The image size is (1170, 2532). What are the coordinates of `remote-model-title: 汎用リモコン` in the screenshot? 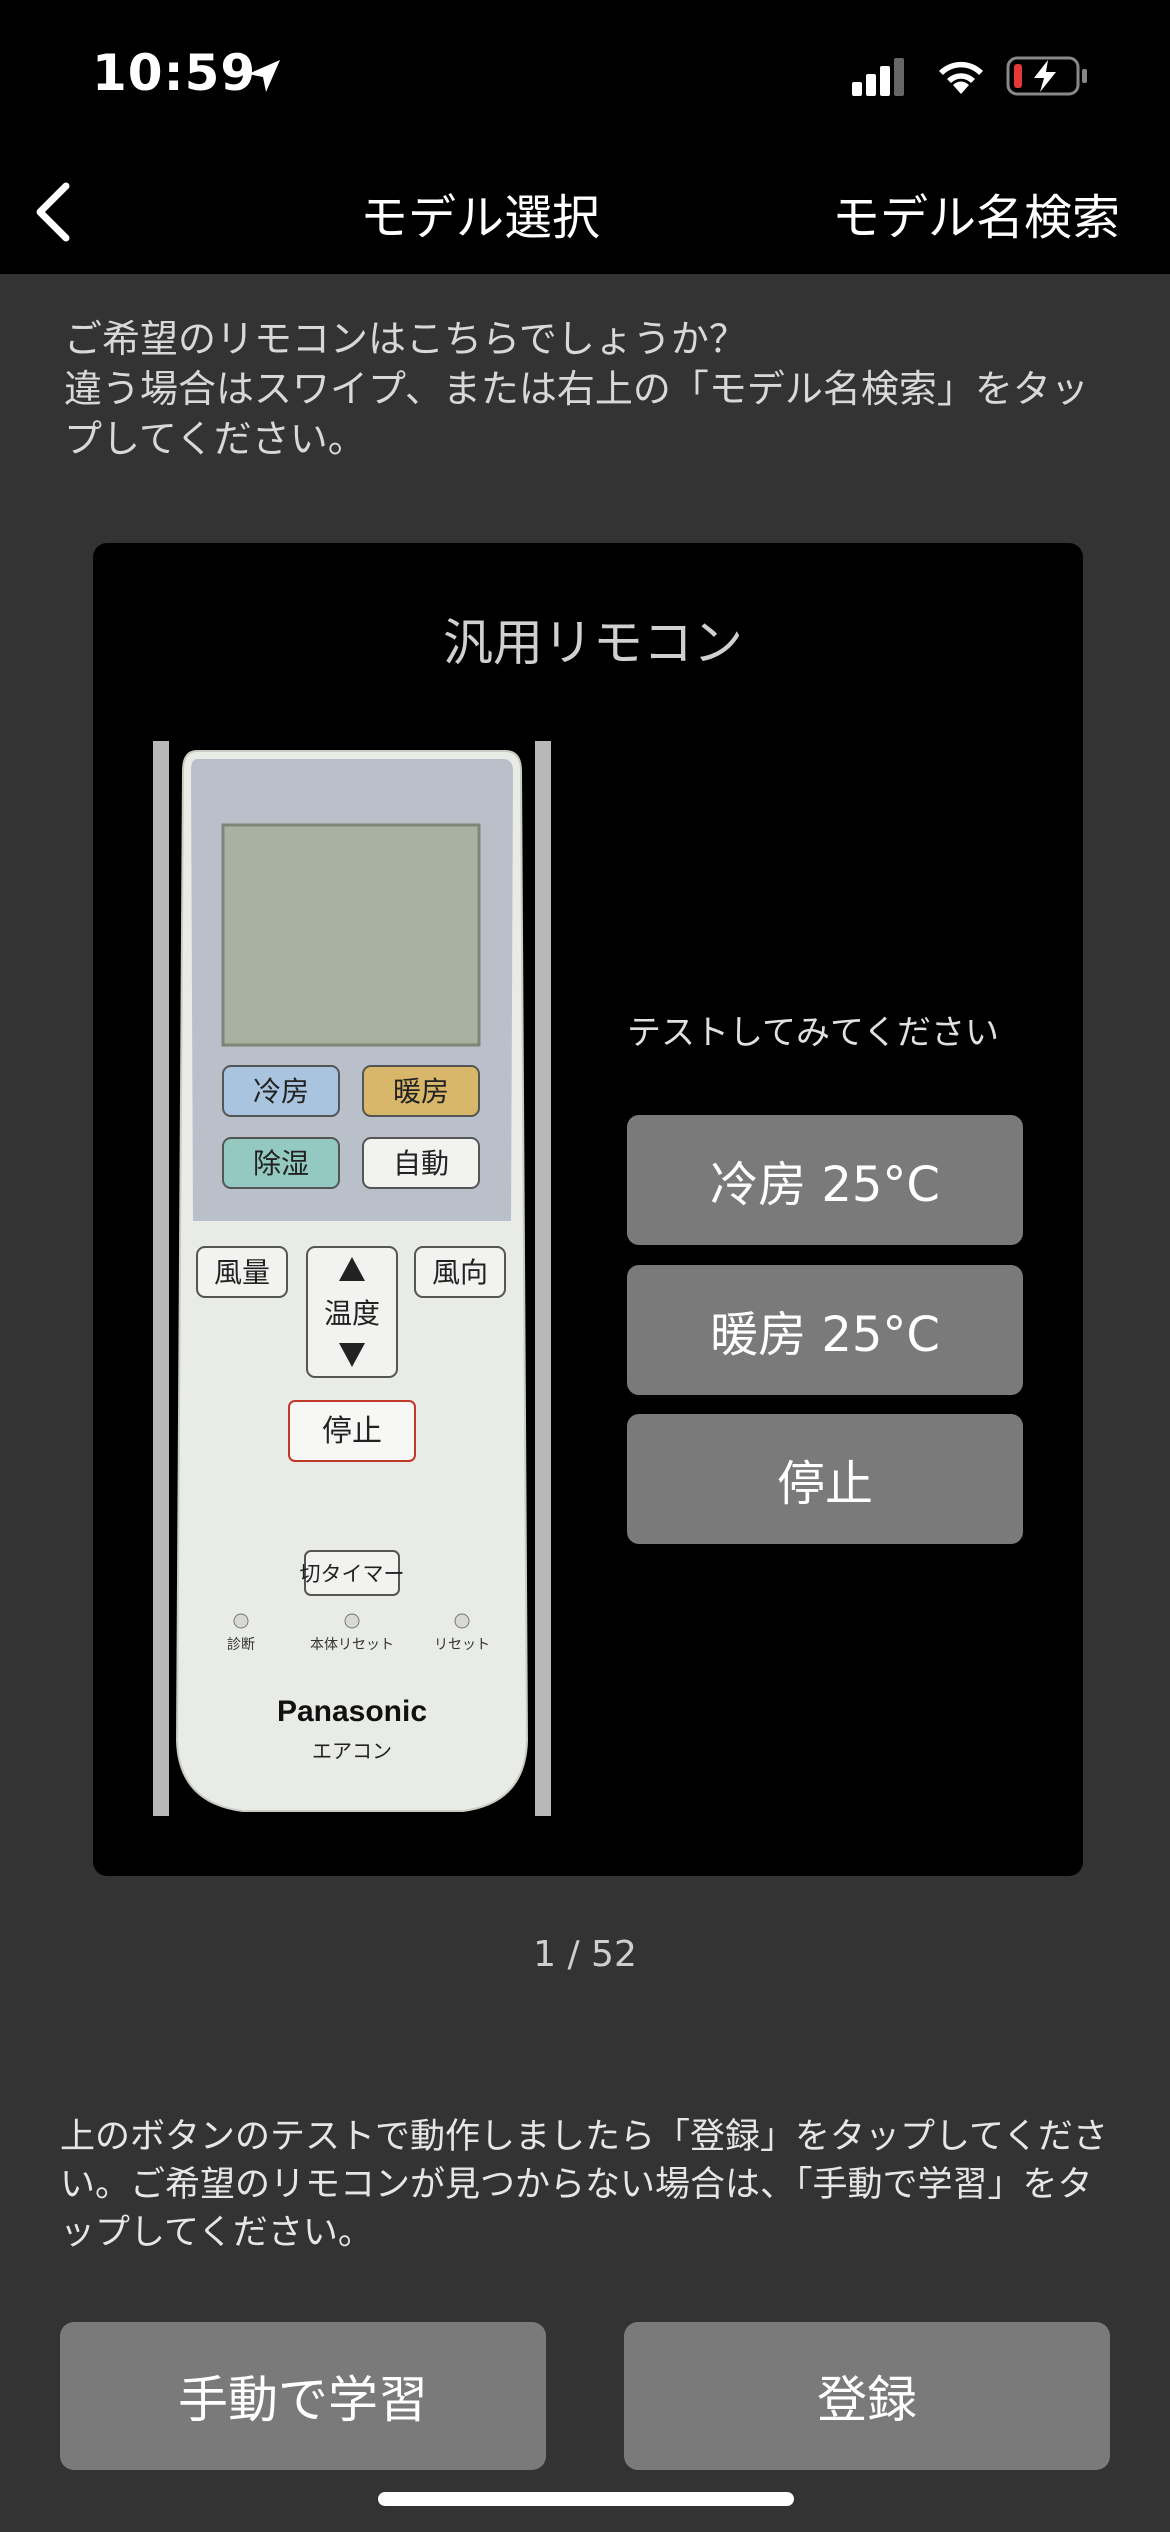 It's located at (593, 643).